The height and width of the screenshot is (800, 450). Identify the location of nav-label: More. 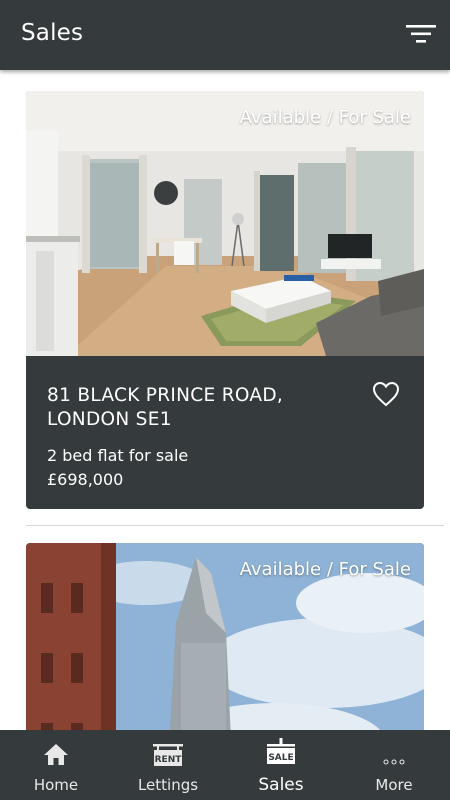
(394, 785).